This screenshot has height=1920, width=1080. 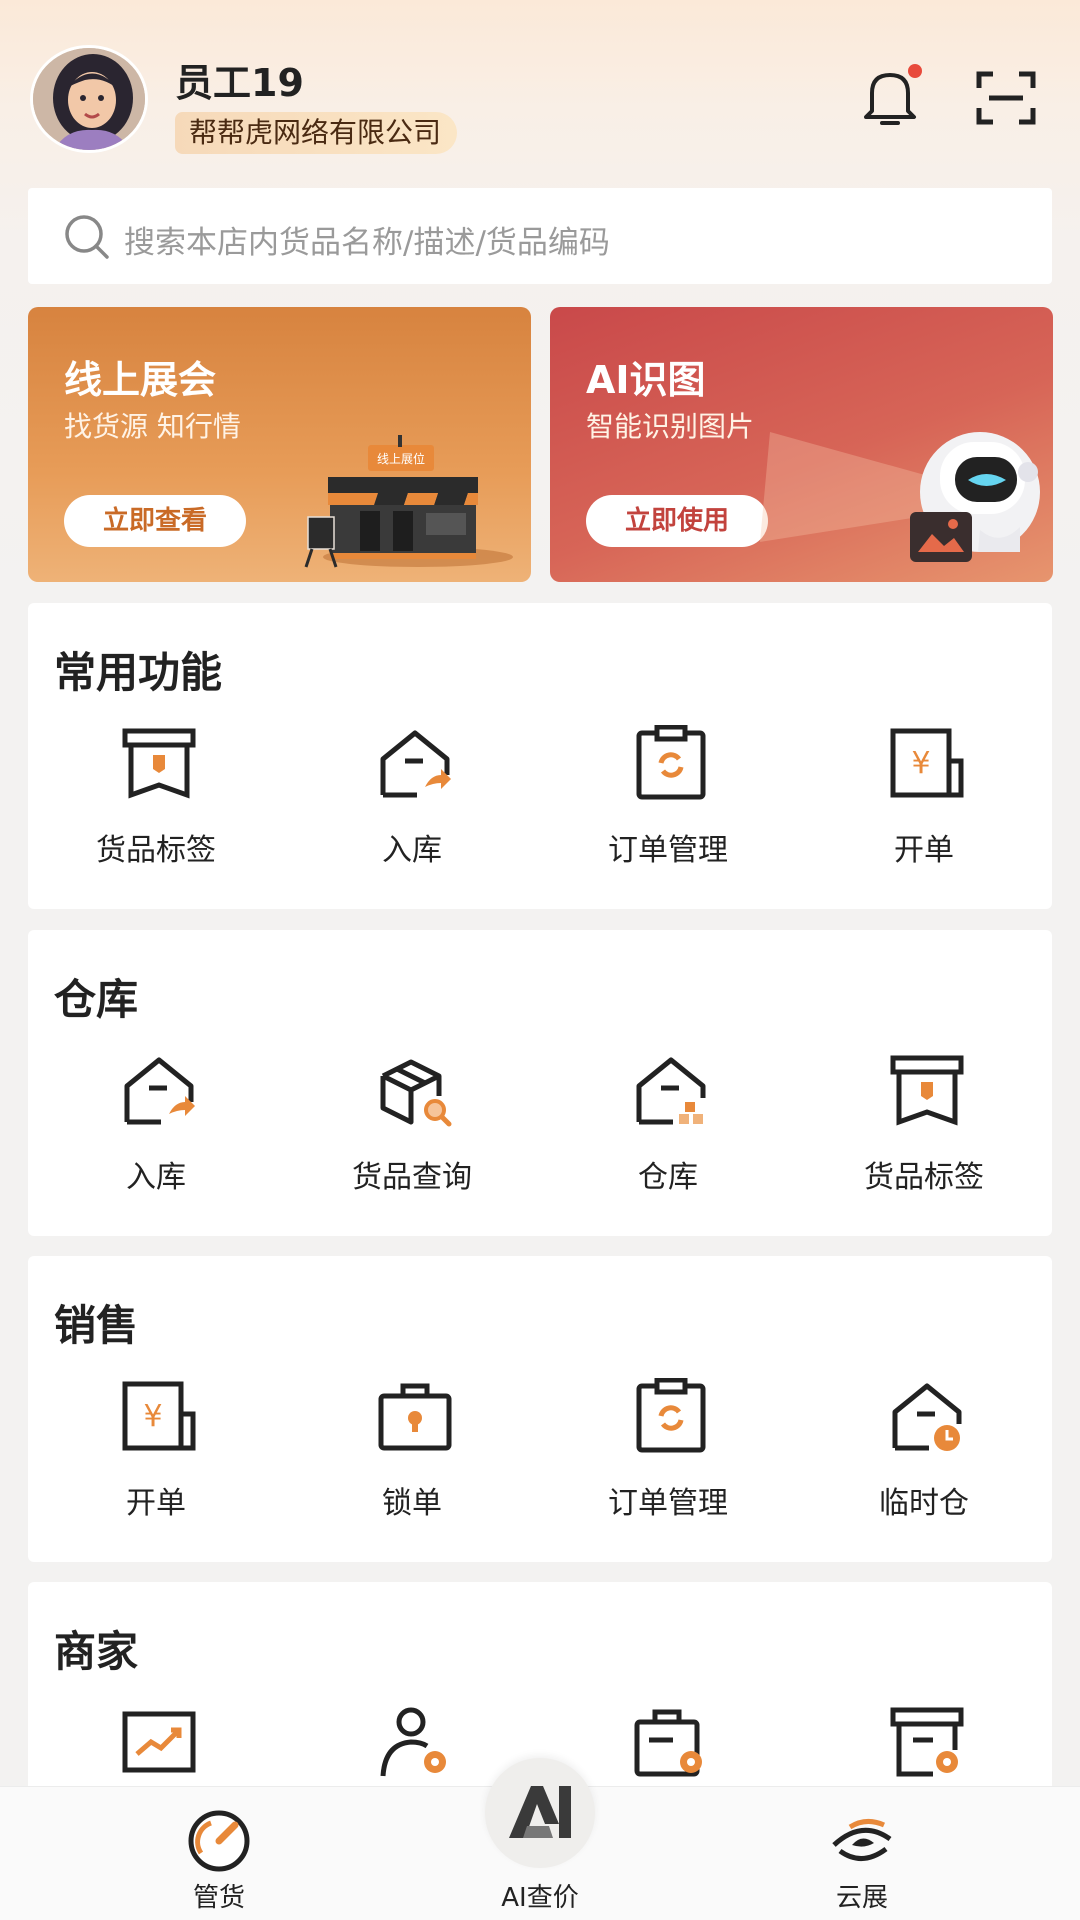 What do you see at coordinates (927, 1417) in the screenshot?
I see `temp-warehouse-icon` at bounding box center [927, 1417].